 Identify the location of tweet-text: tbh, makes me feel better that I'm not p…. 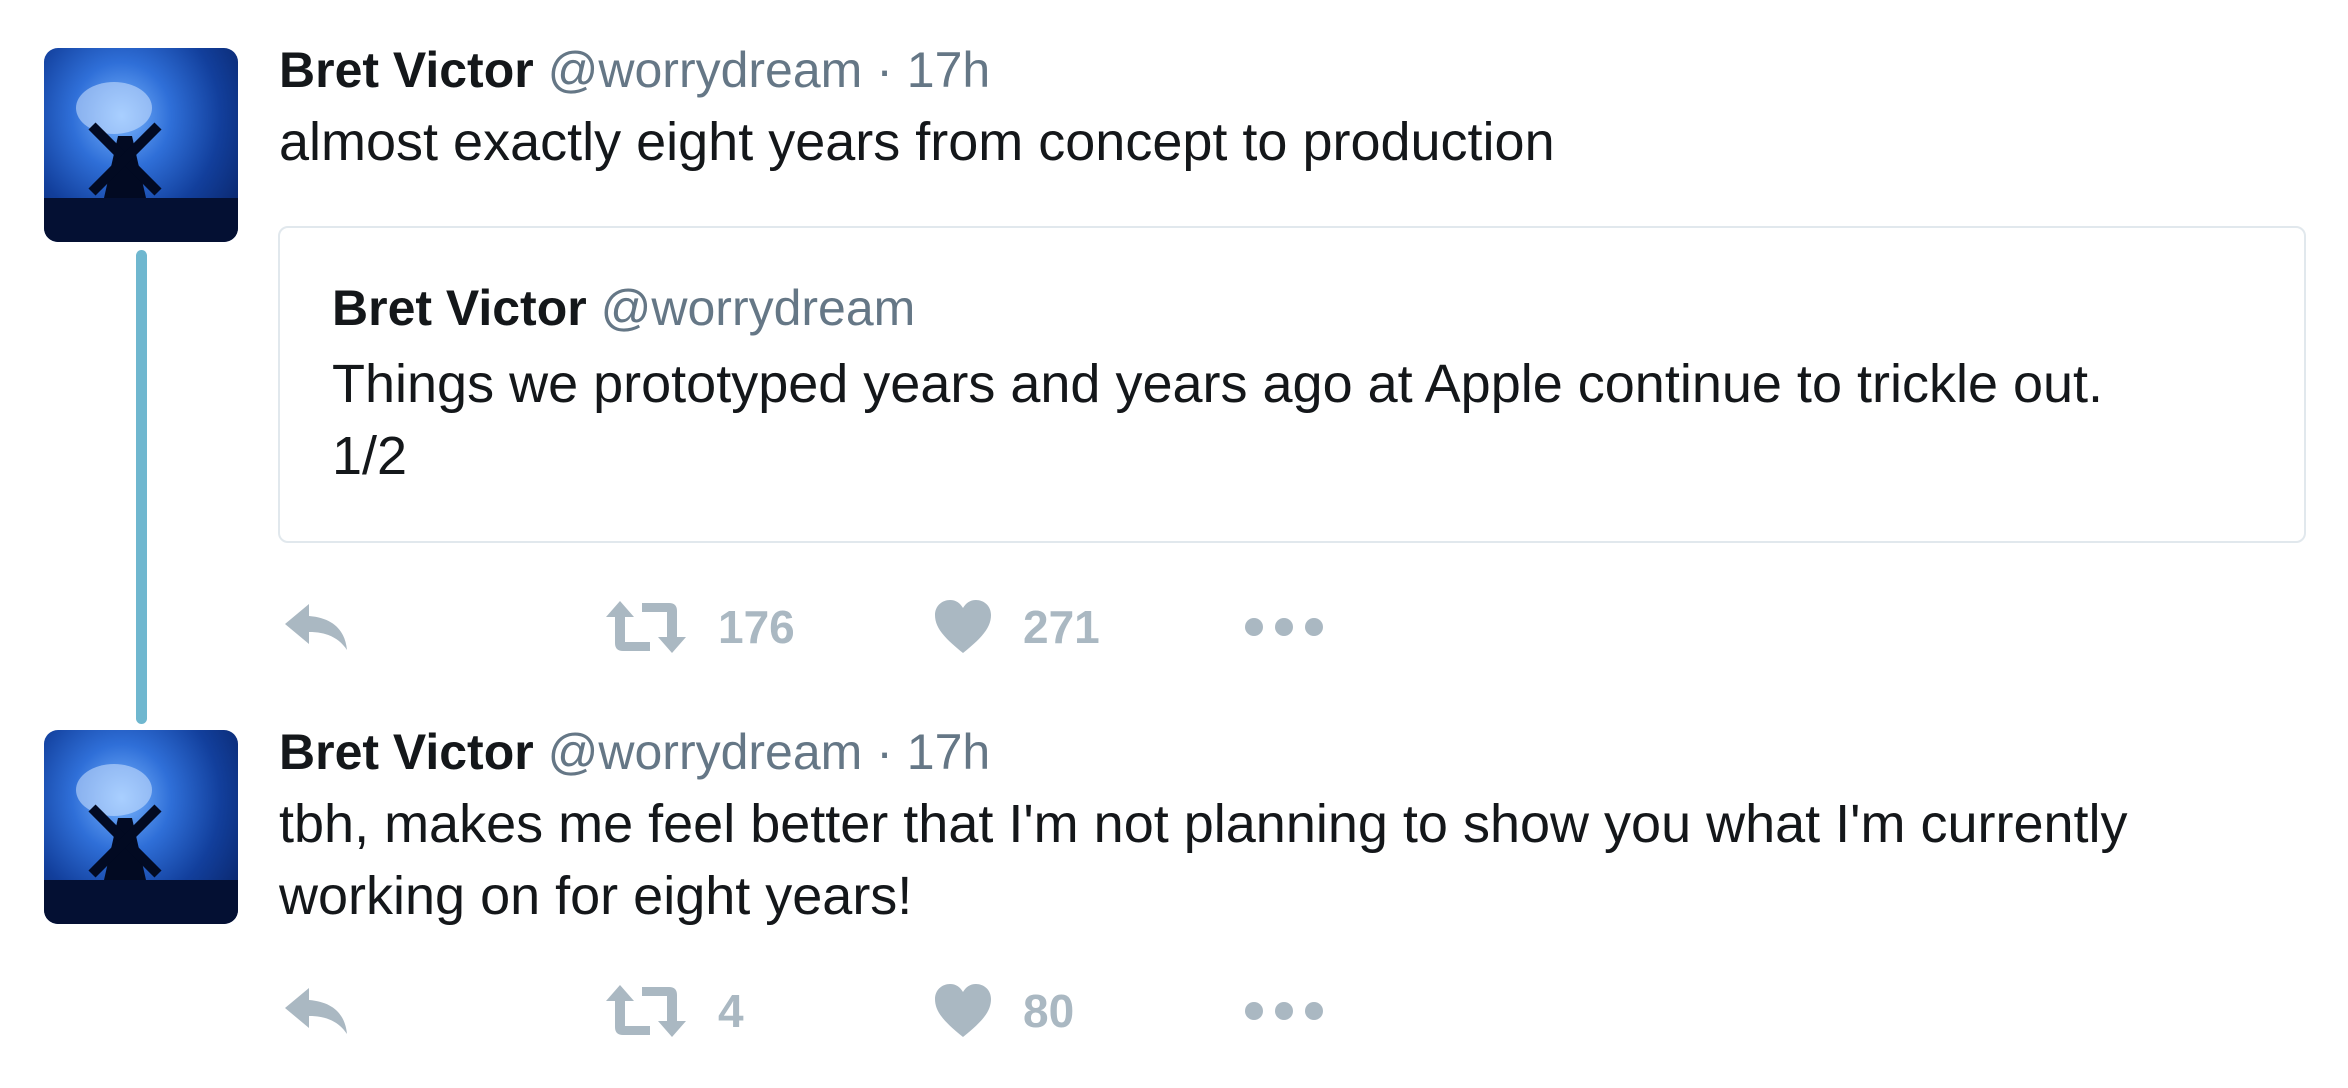
(1289, 860).